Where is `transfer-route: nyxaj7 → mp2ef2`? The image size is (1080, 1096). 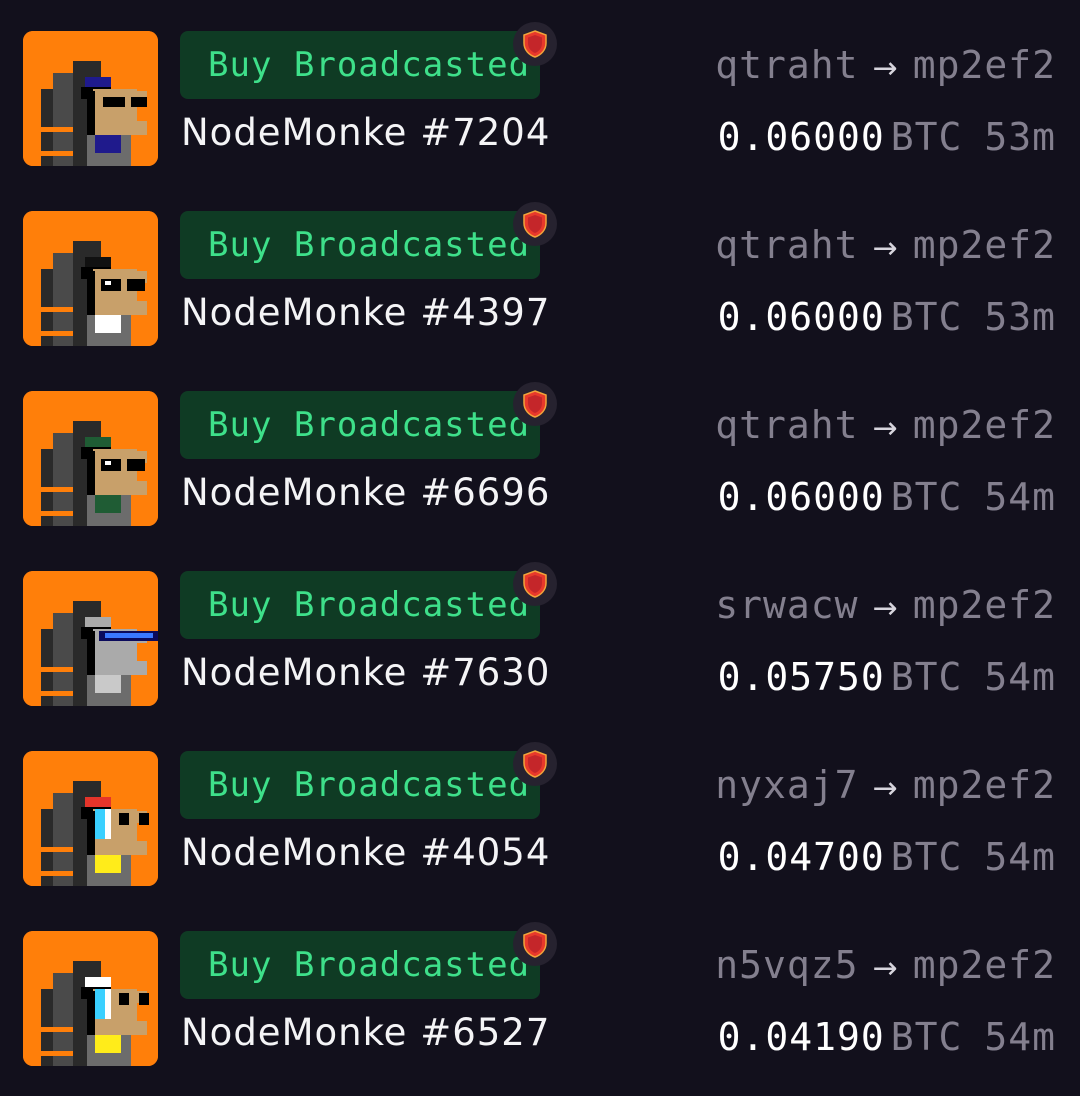
transfer-route: nyxaj7 → mp2ef2 is located at coordinates (885, 787).